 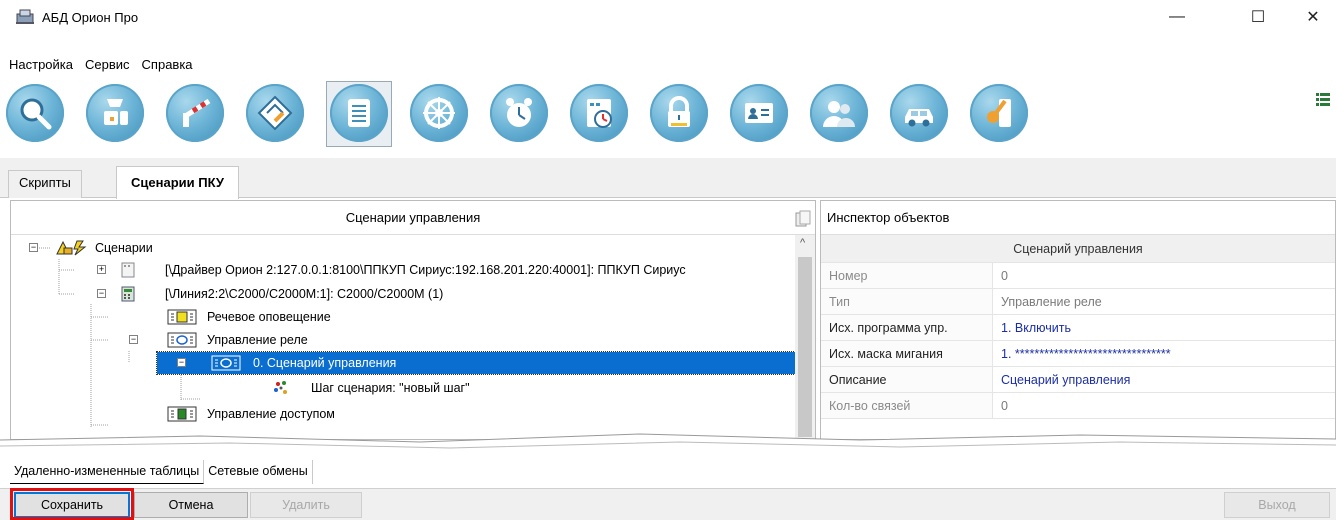 What do you see at coordinates (519, 113) in the screenshot?
I see `alarm-clock-icon` at bounding box center [519, 113].